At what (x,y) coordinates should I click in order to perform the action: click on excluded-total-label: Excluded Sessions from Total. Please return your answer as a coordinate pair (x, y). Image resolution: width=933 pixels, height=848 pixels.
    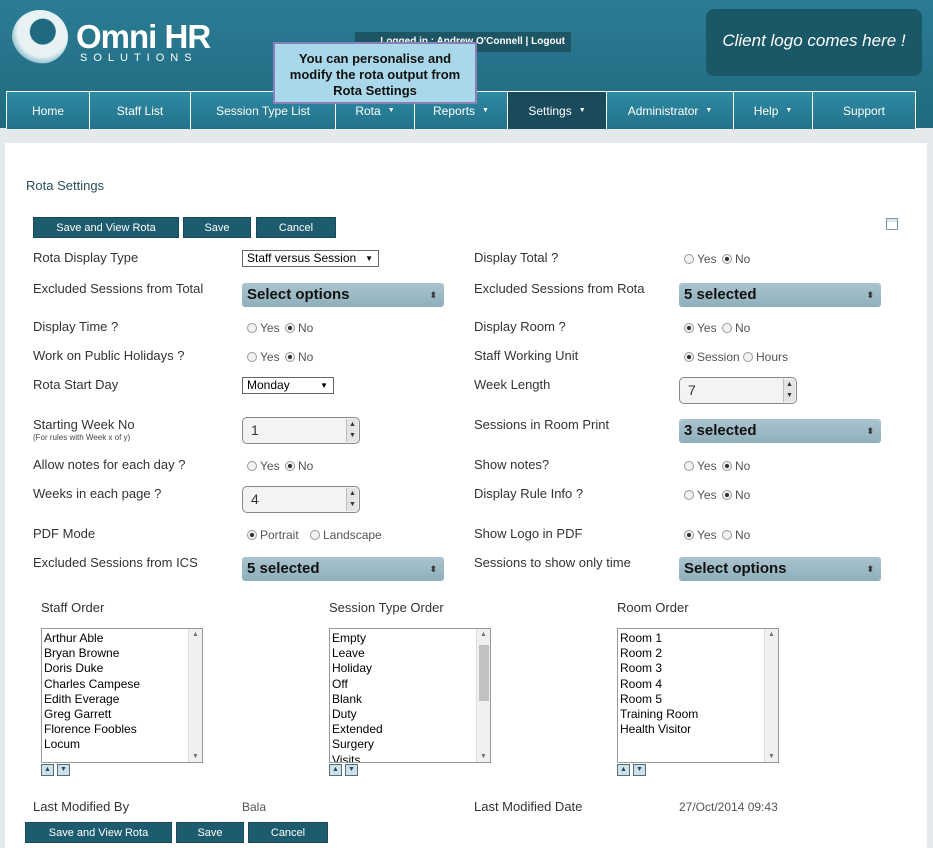
    Looking at the image, I should click on (118, 288).